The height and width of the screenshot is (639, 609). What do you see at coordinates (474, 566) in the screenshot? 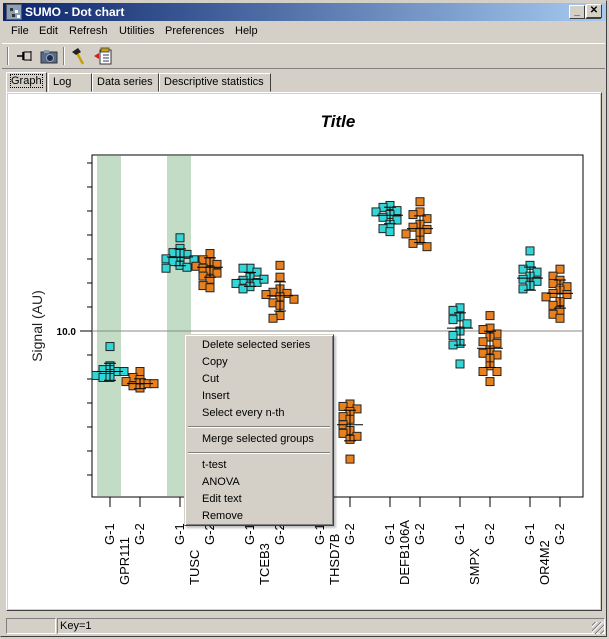
I see `gene-label: SMPX` at bounding box center [474, 566].